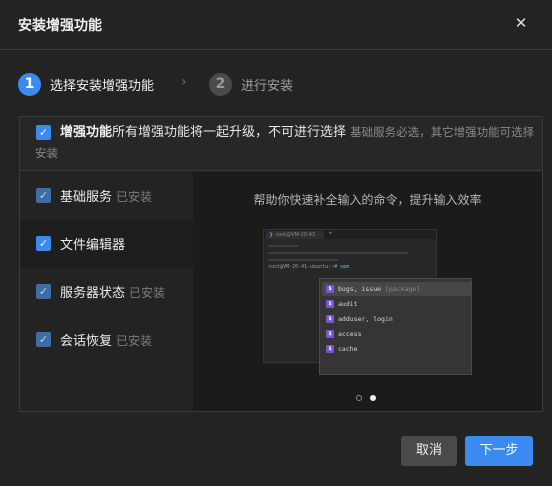  I want to click on cancel-button: 取消, so click(429, 451).